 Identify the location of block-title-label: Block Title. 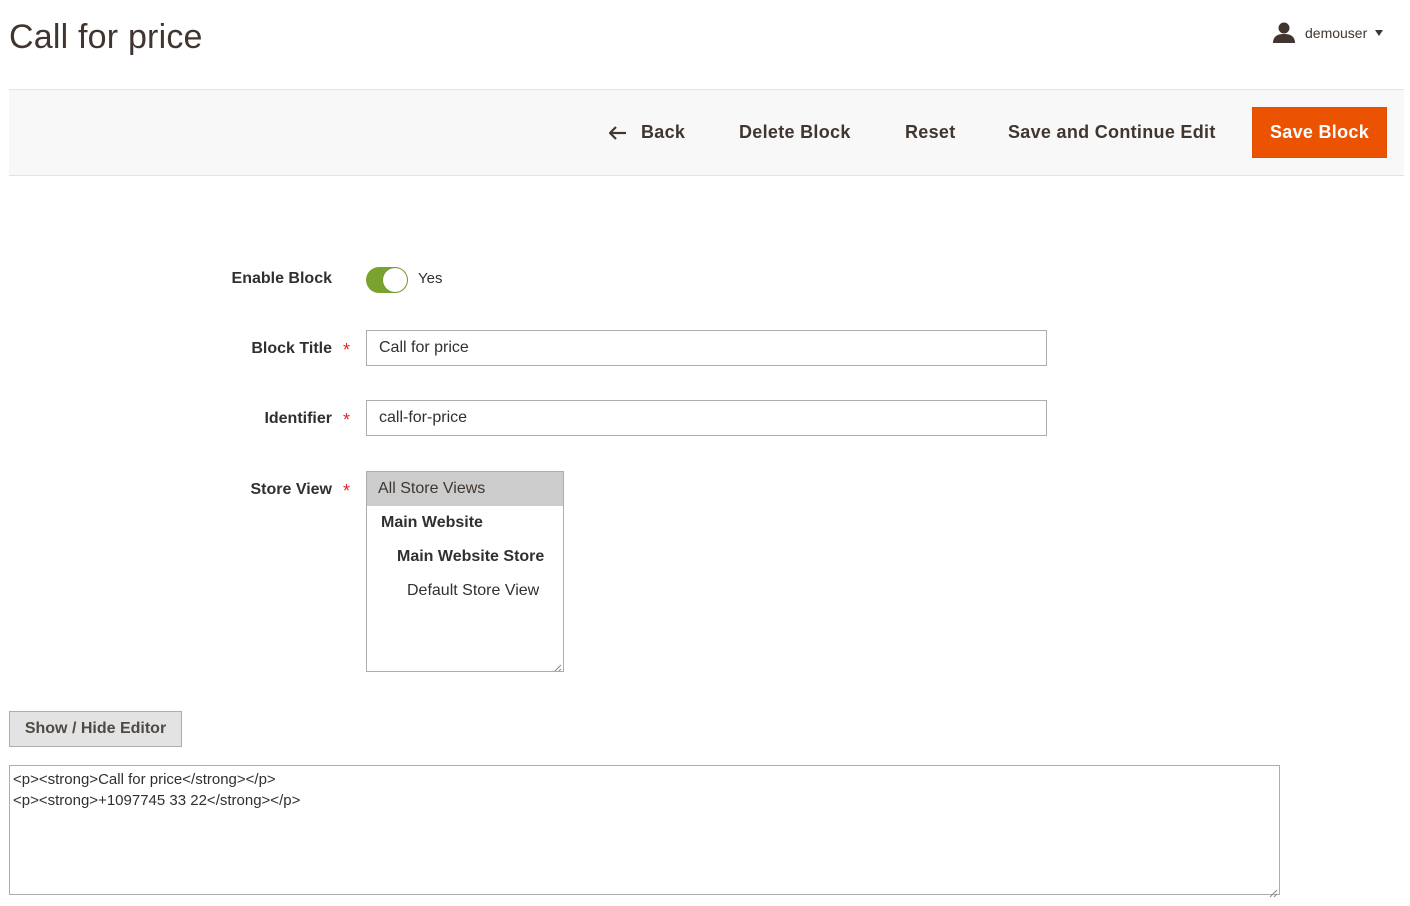
(291, 348).